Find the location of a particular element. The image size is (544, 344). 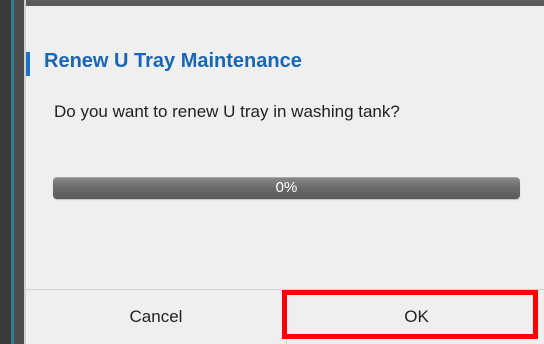

progress-bar: 0% is located at coordinates (286, 188).